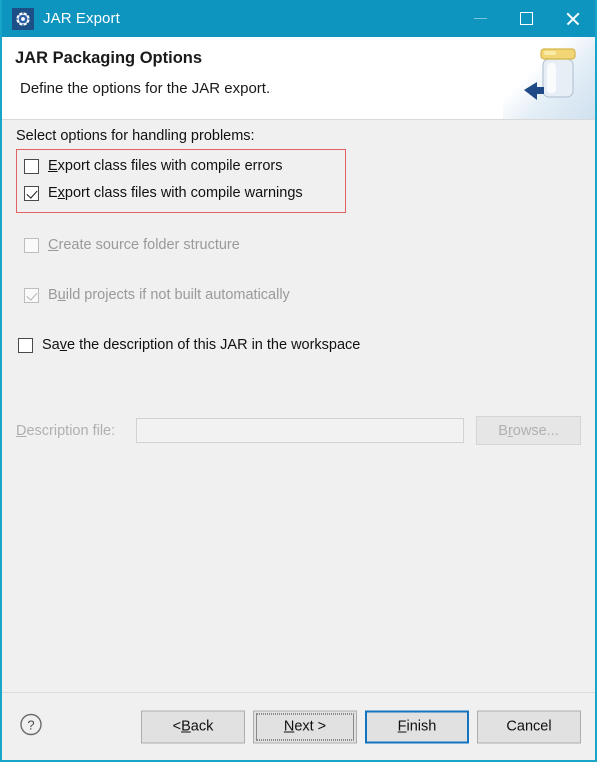 The image size is (597, 762). What do you see at coordinates (81, 18) in the screenshot?
I see `window-title: JAR Export` at bounding box center [81, 18].